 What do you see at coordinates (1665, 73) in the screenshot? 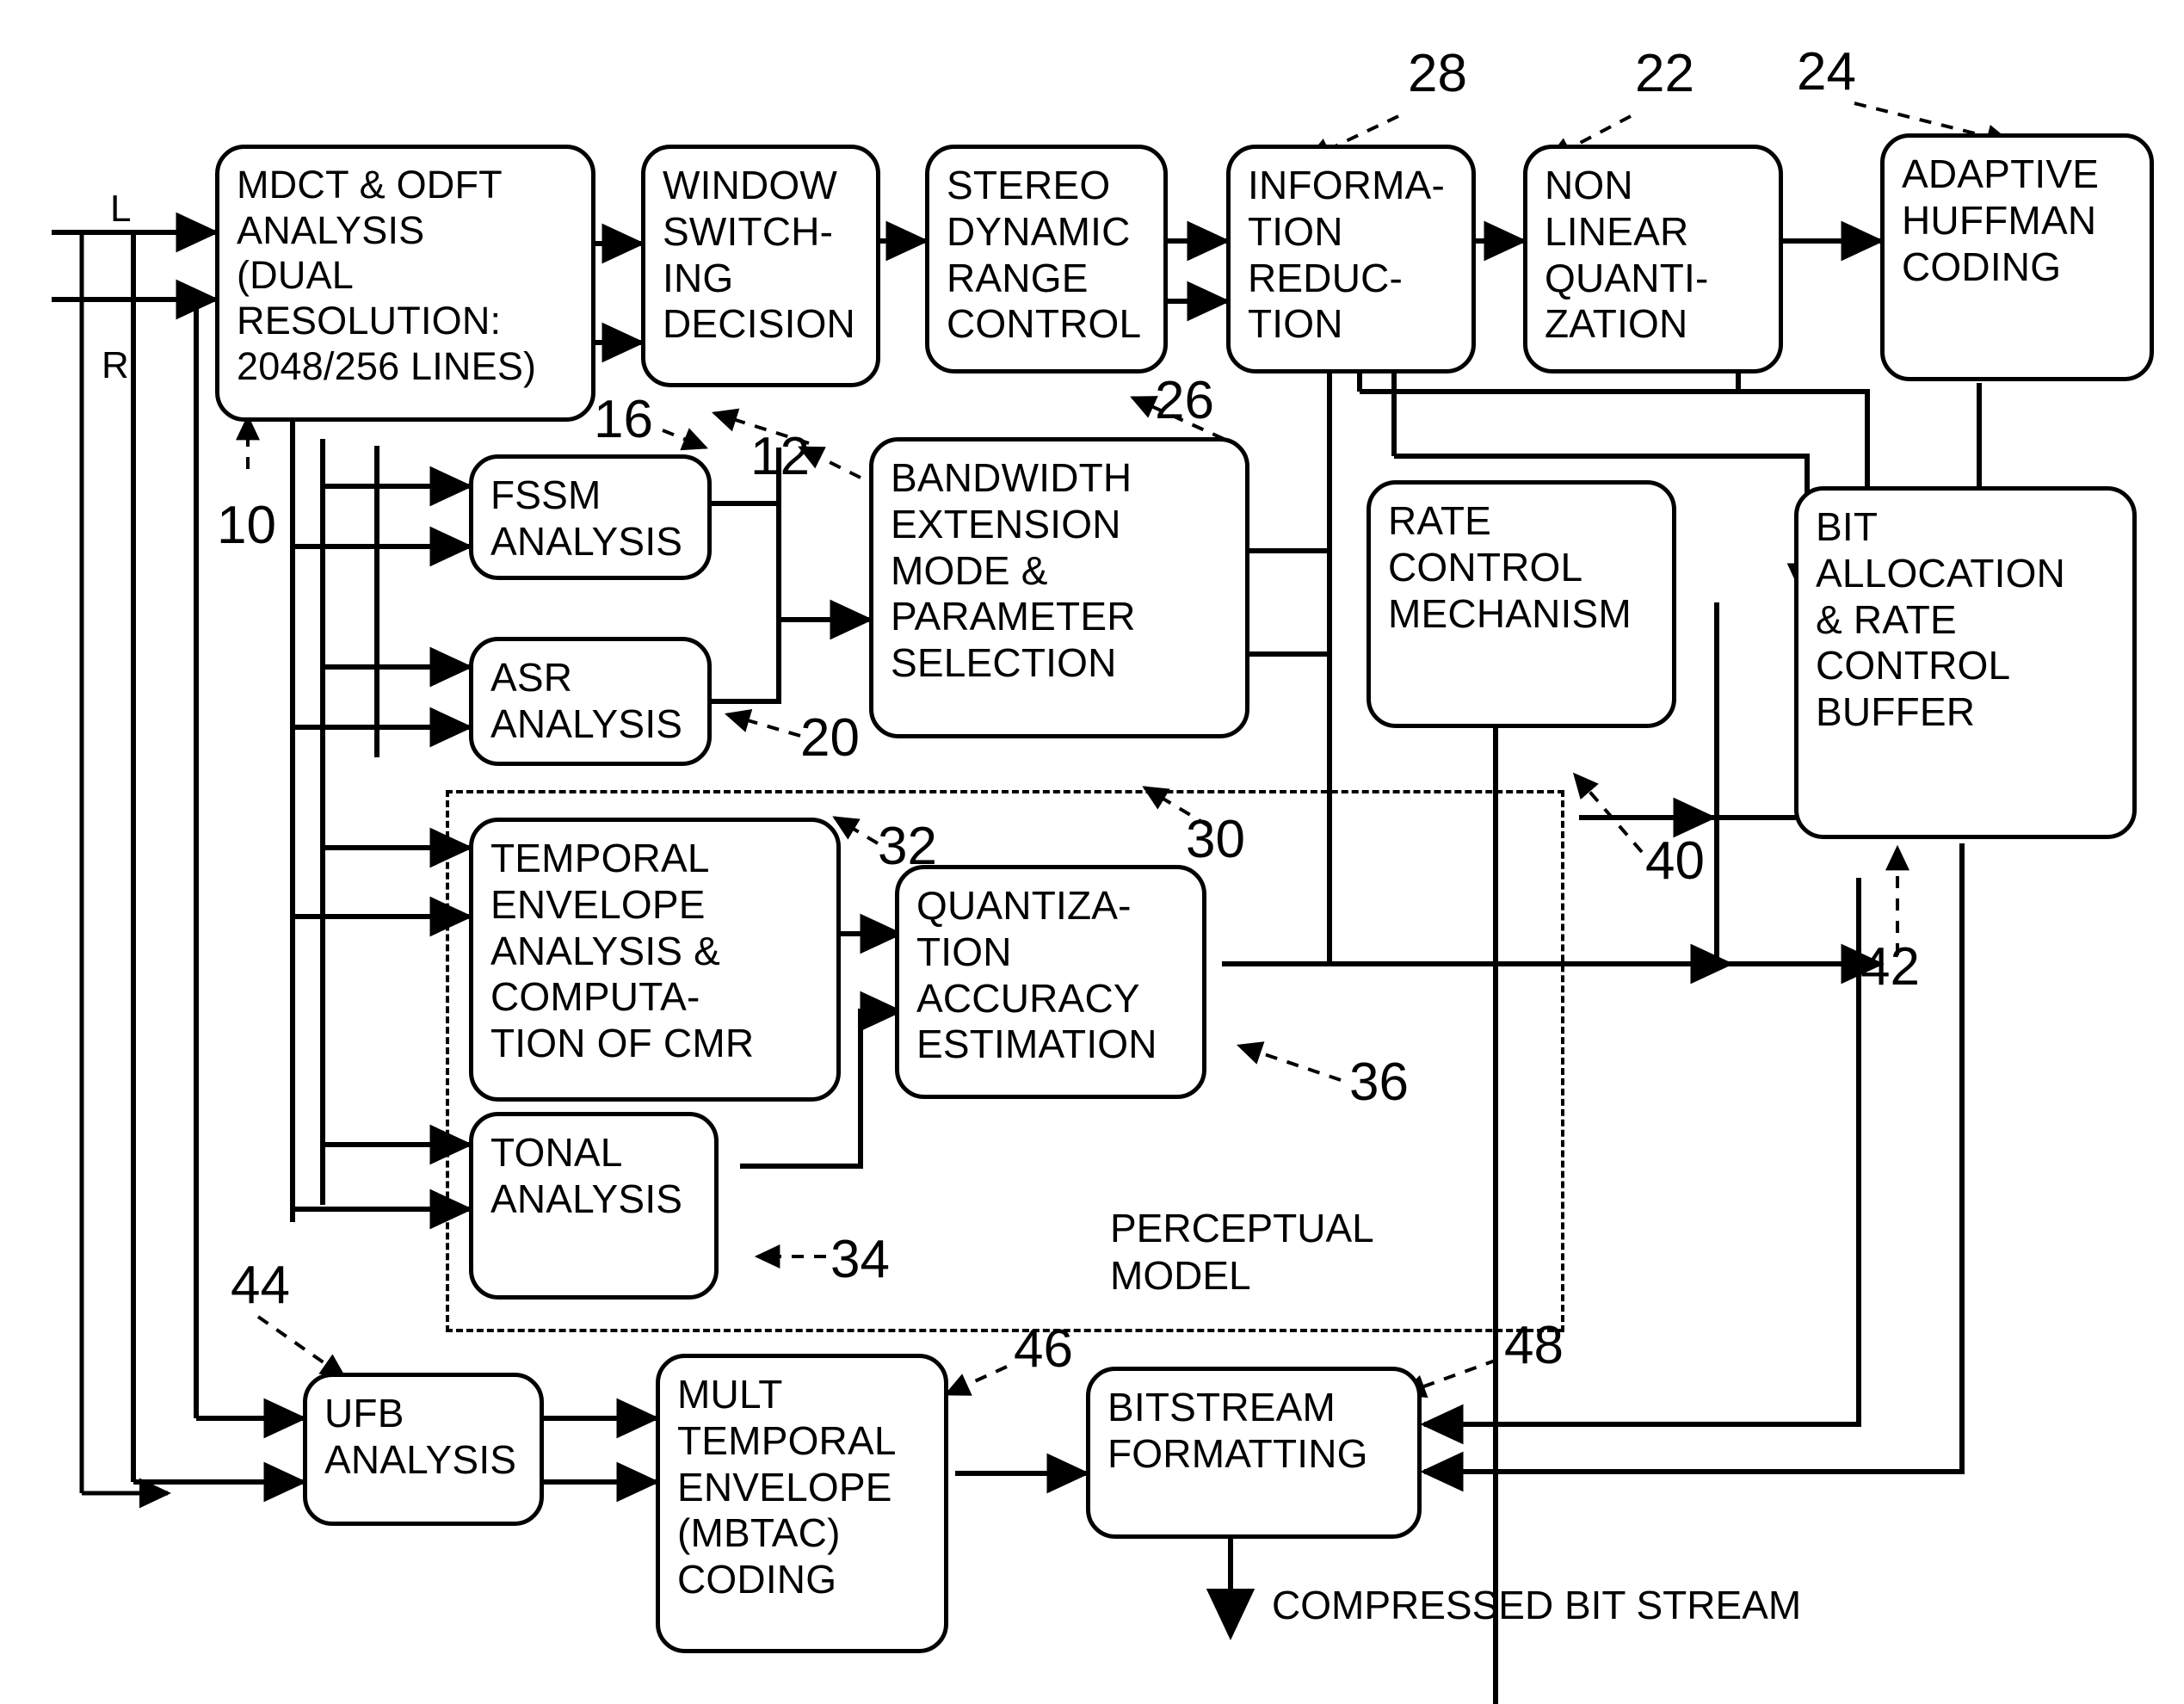
I see `ref-numeral-22: 22` at bounding box center [1665, 73].